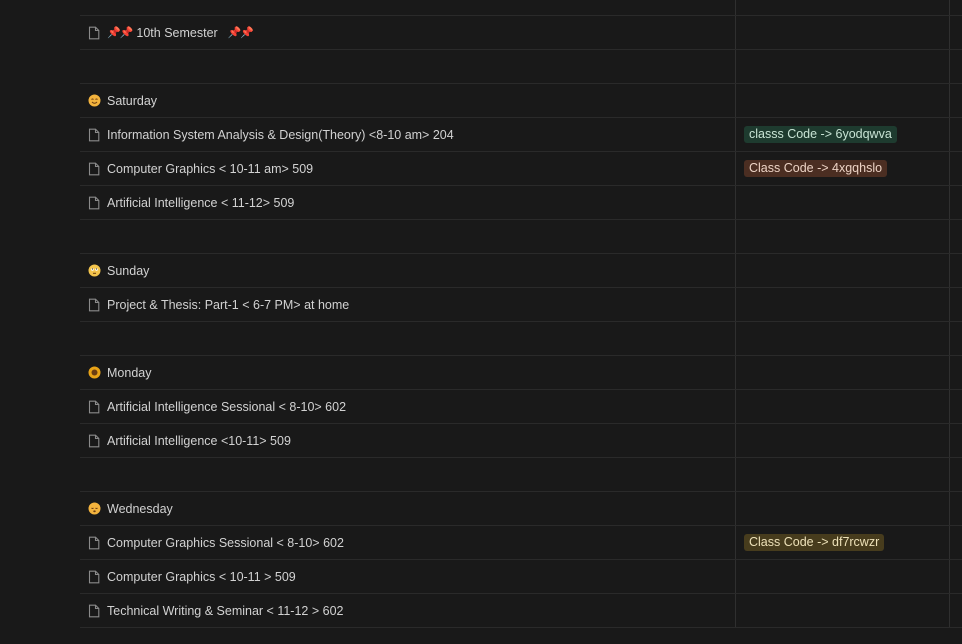 This screenshot has height=644, width=962. What do you see at coordinates (843, 134) in the screenshot?
I see `code-cell: classs Code -> 6yodqwva` at bounding box center [843, 134].